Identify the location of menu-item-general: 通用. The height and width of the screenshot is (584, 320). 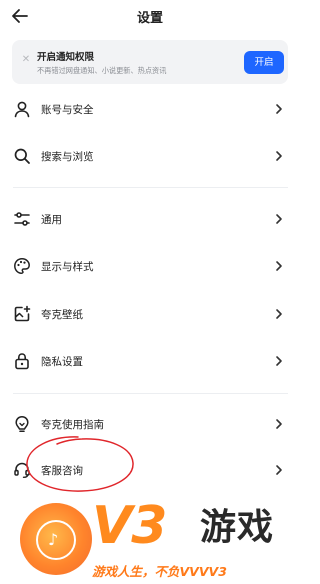
(150, 219).